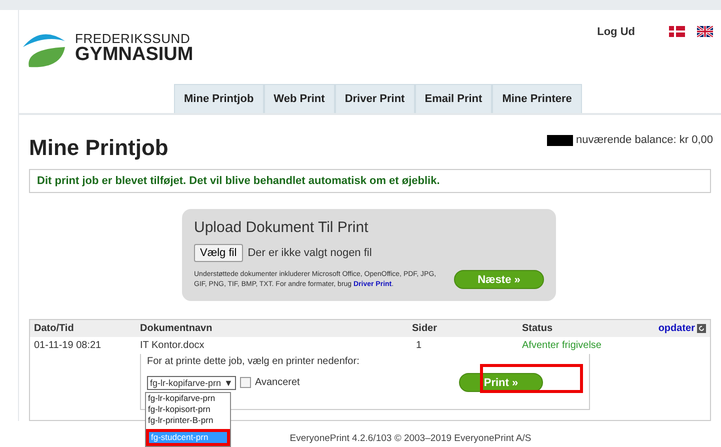  Describe the element at coordinates (677, 31) in the screenshot. I see `danish-flag-icon` at that location.